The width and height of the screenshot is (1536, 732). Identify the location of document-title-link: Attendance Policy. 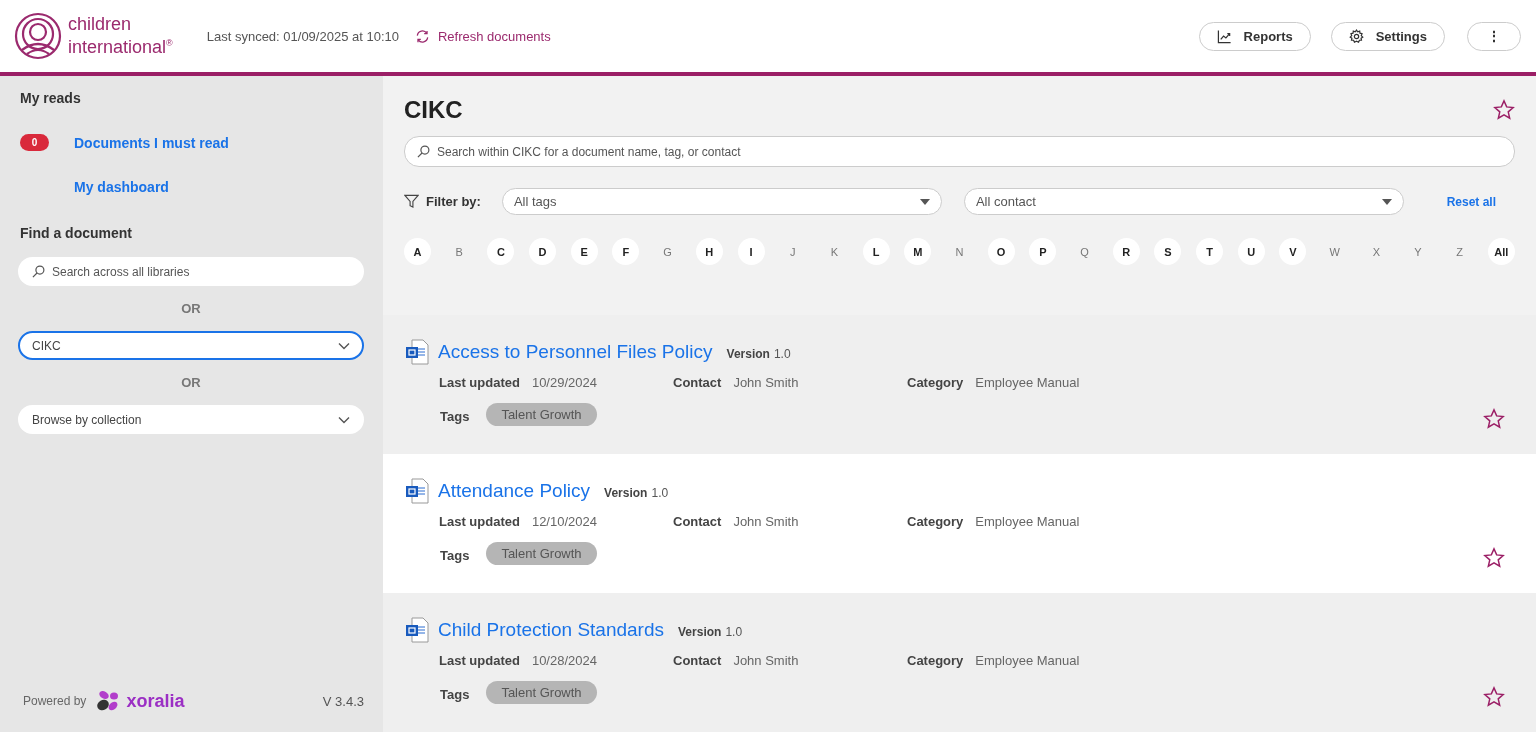
(514, 491).